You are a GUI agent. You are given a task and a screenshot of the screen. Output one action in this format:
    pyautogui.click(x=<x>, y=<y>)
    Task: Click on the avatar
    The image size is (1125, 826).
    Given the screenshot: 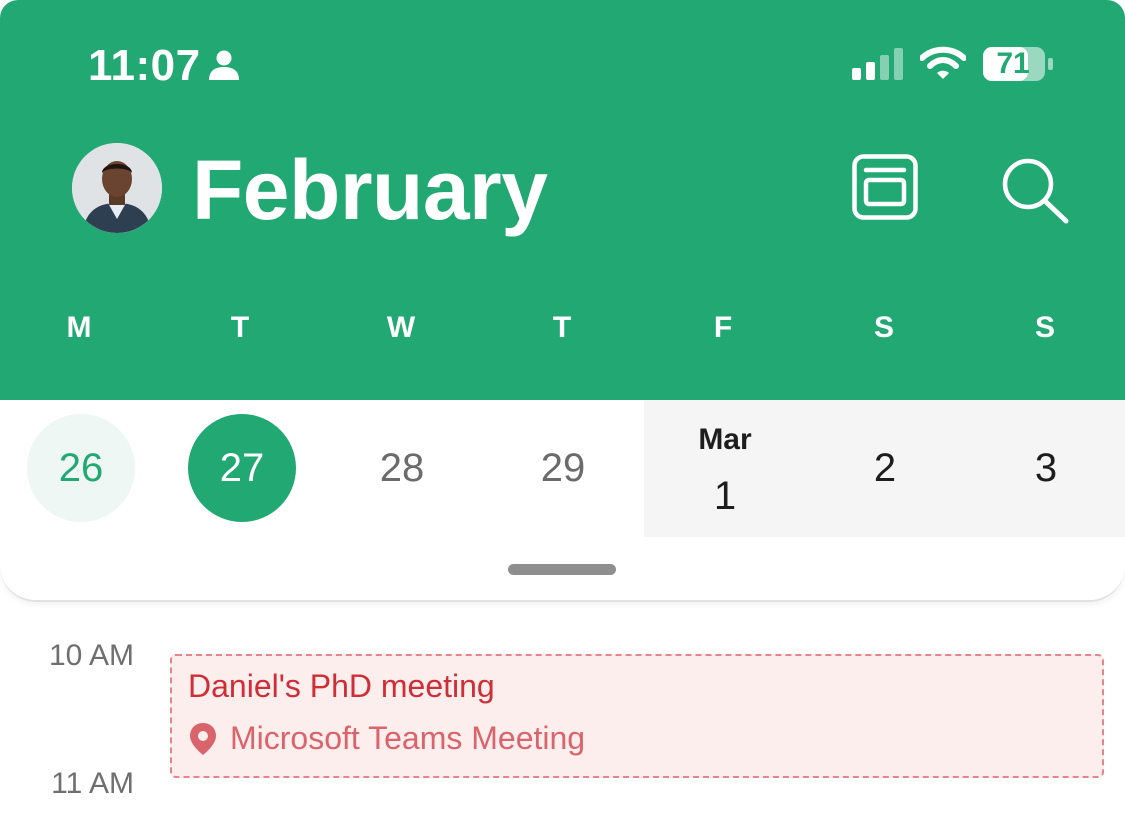 What is the action you would take?
    pyautogui.click(x=117, y=188)
    